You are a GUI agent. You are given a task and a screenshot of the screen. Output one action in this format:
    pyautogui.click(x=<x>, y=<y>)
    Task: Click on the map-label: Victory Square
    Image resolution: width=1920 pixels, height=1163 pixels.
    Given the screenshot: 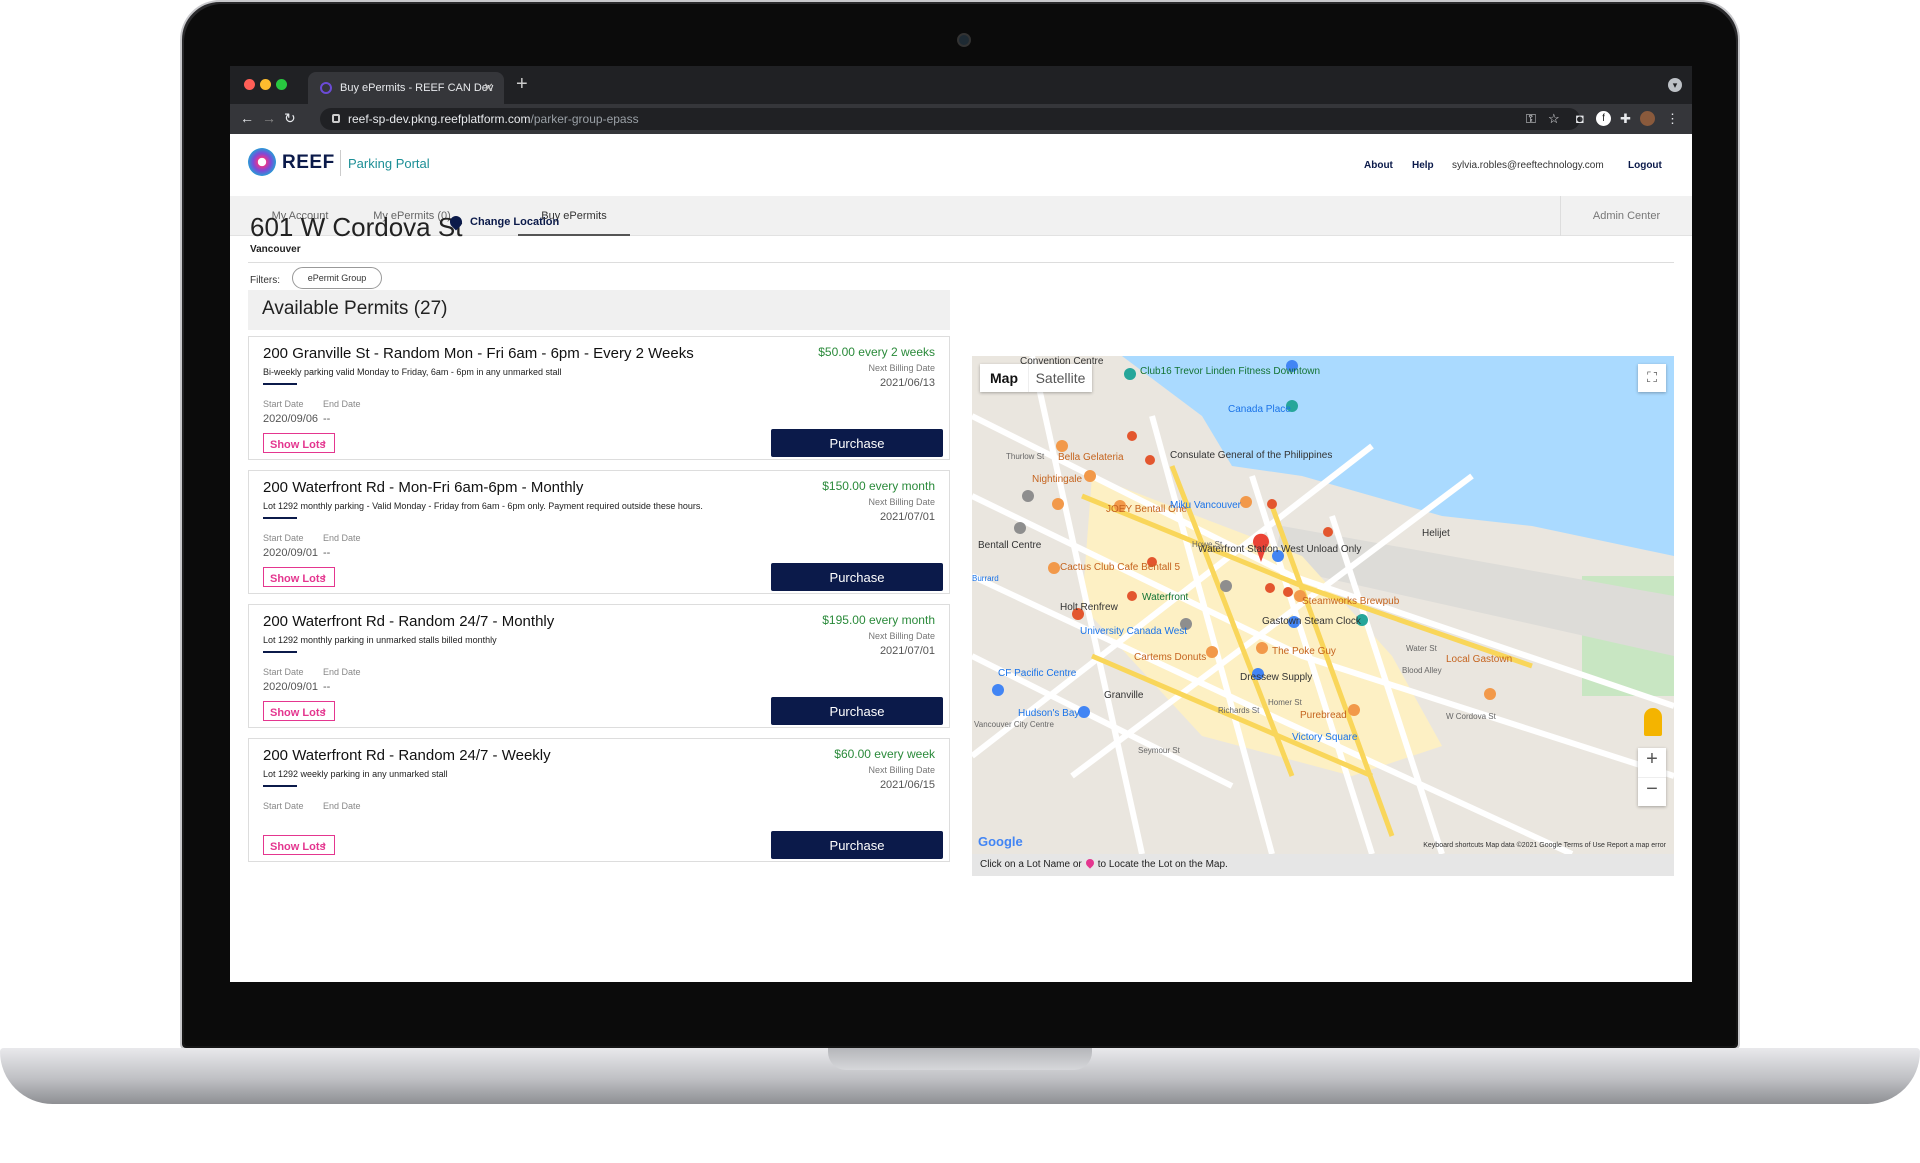 What is the action you would take?
    pyautogui.click(x=1324, y=737)
    